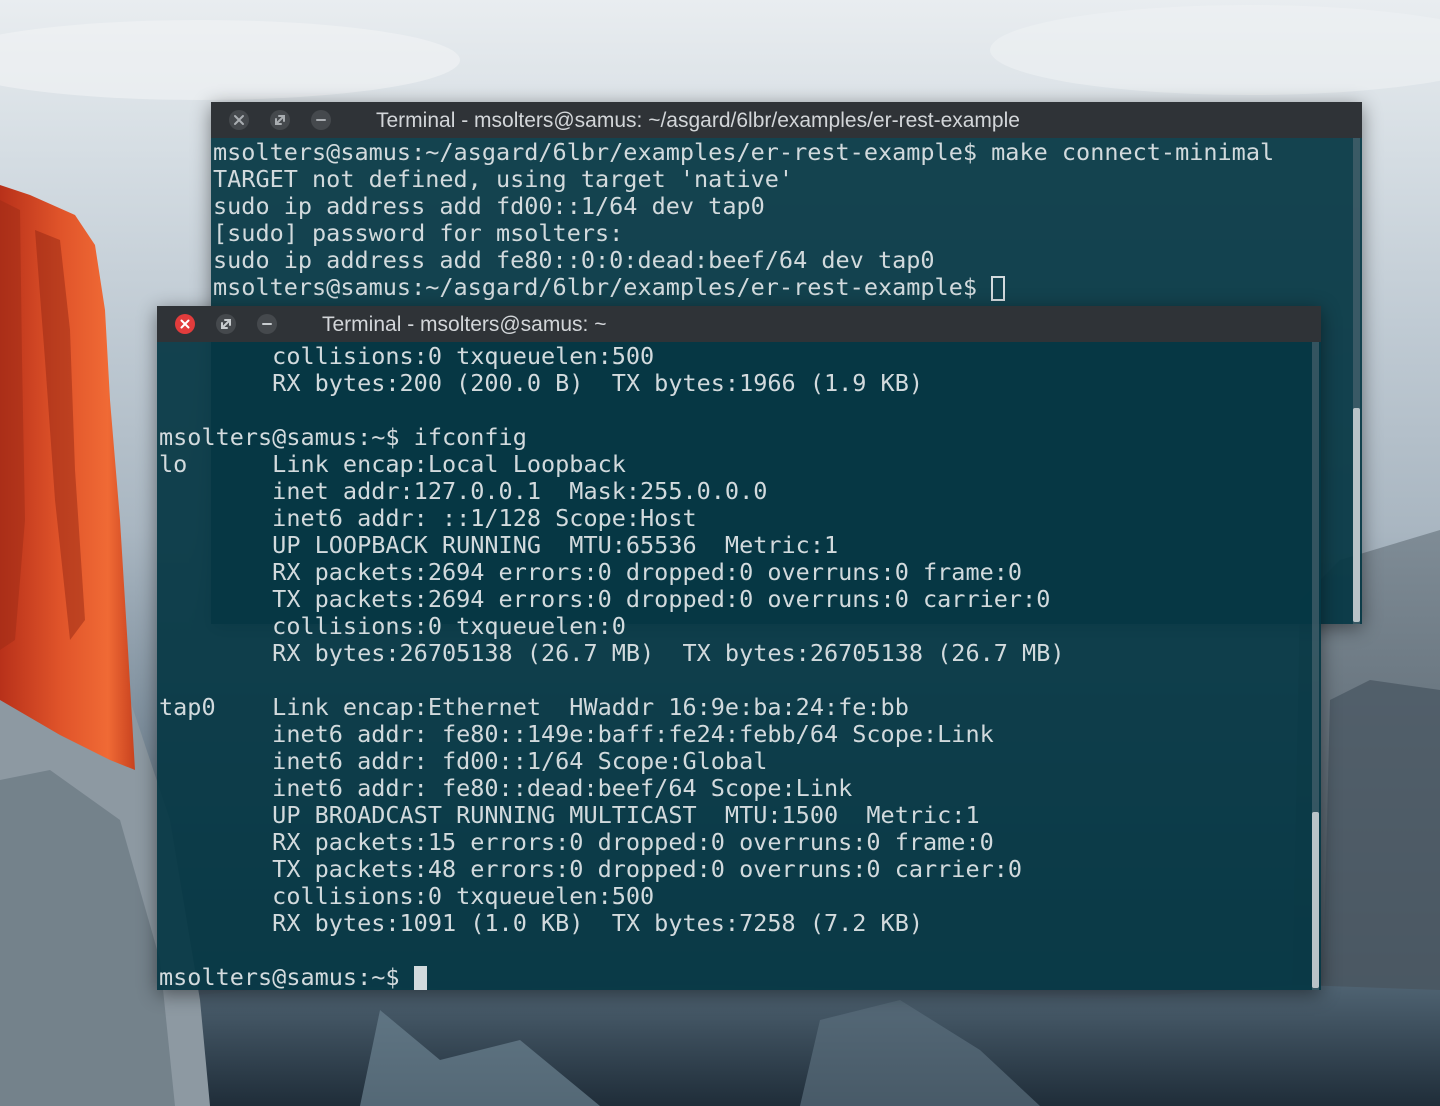 The height and width of the screenshot is (1106, 1440). What do you see at coordinates (286, 977) in the screenshot?
I see `shell-prompt: msolters@samus:~$` at bounding box center [286, 977].